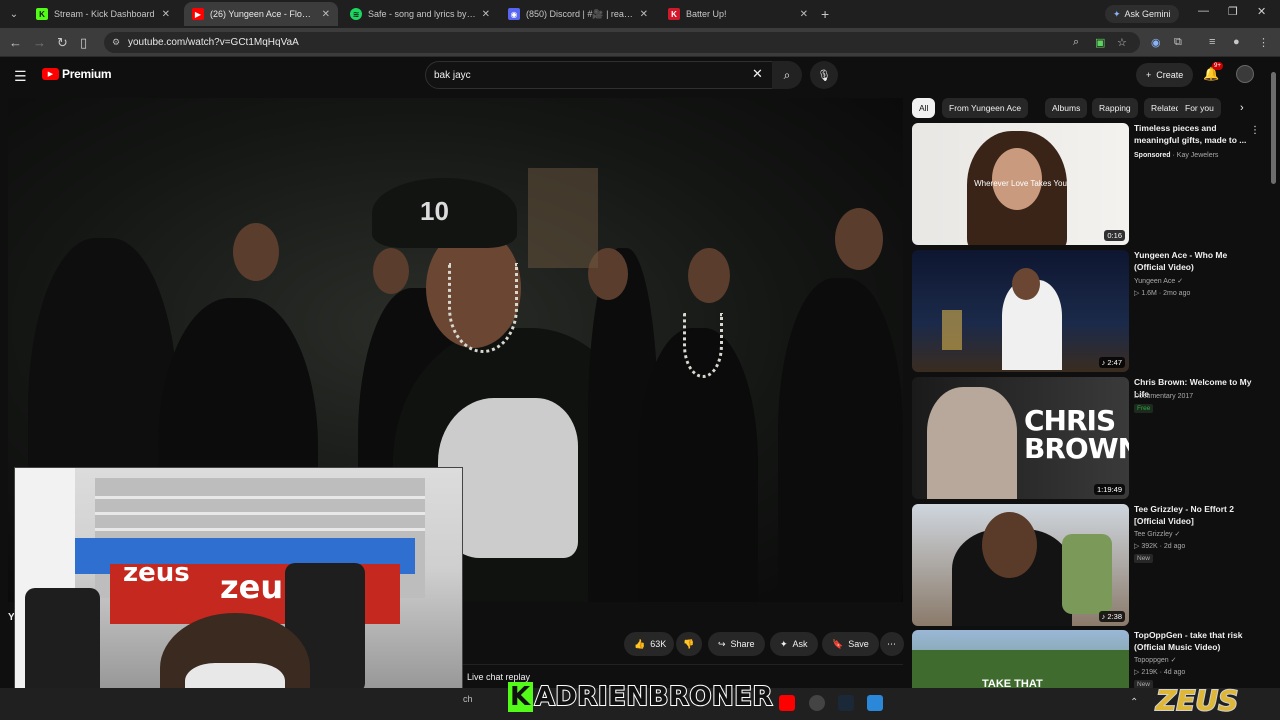 The height and width of the screenshot is (720, 1280). Describe the element at coordinates (1009, 545) in the screenshot. I see `thumbnail-face` at that location.